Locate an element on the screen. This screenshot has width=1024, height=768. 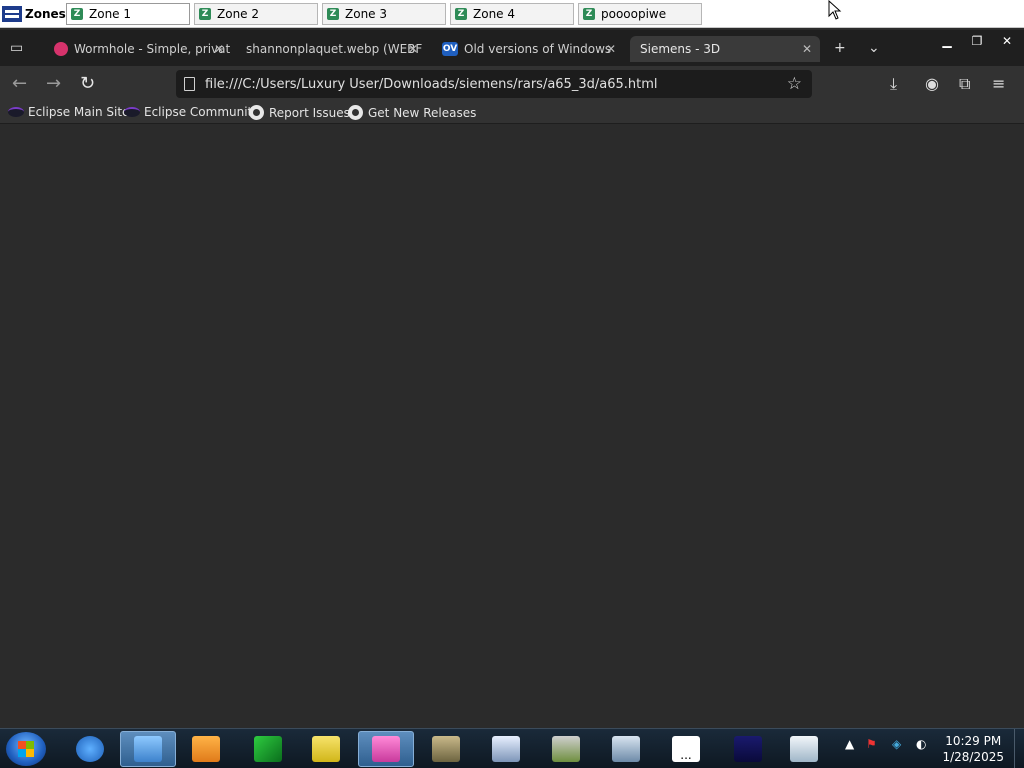
bookmark-get-new-releases: Get New Releases is located at coordinates (412, 112).